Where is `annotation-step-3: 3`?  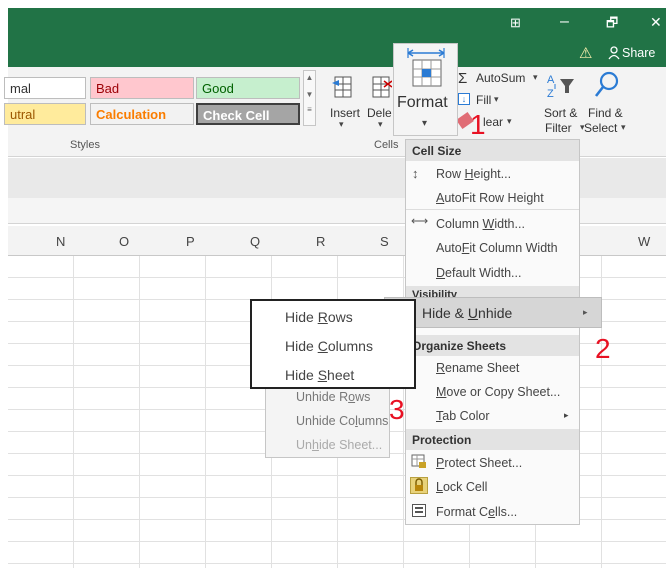 annotation-step-3: 3 is located at coordinates (397, 409).